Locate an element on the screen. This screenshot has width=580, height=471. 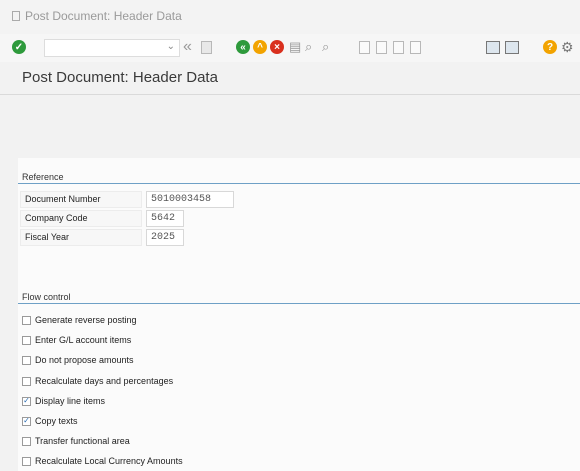
checkbox-enter-gl-account-items: Enter G/L account items is located at coordinates (76, 340).